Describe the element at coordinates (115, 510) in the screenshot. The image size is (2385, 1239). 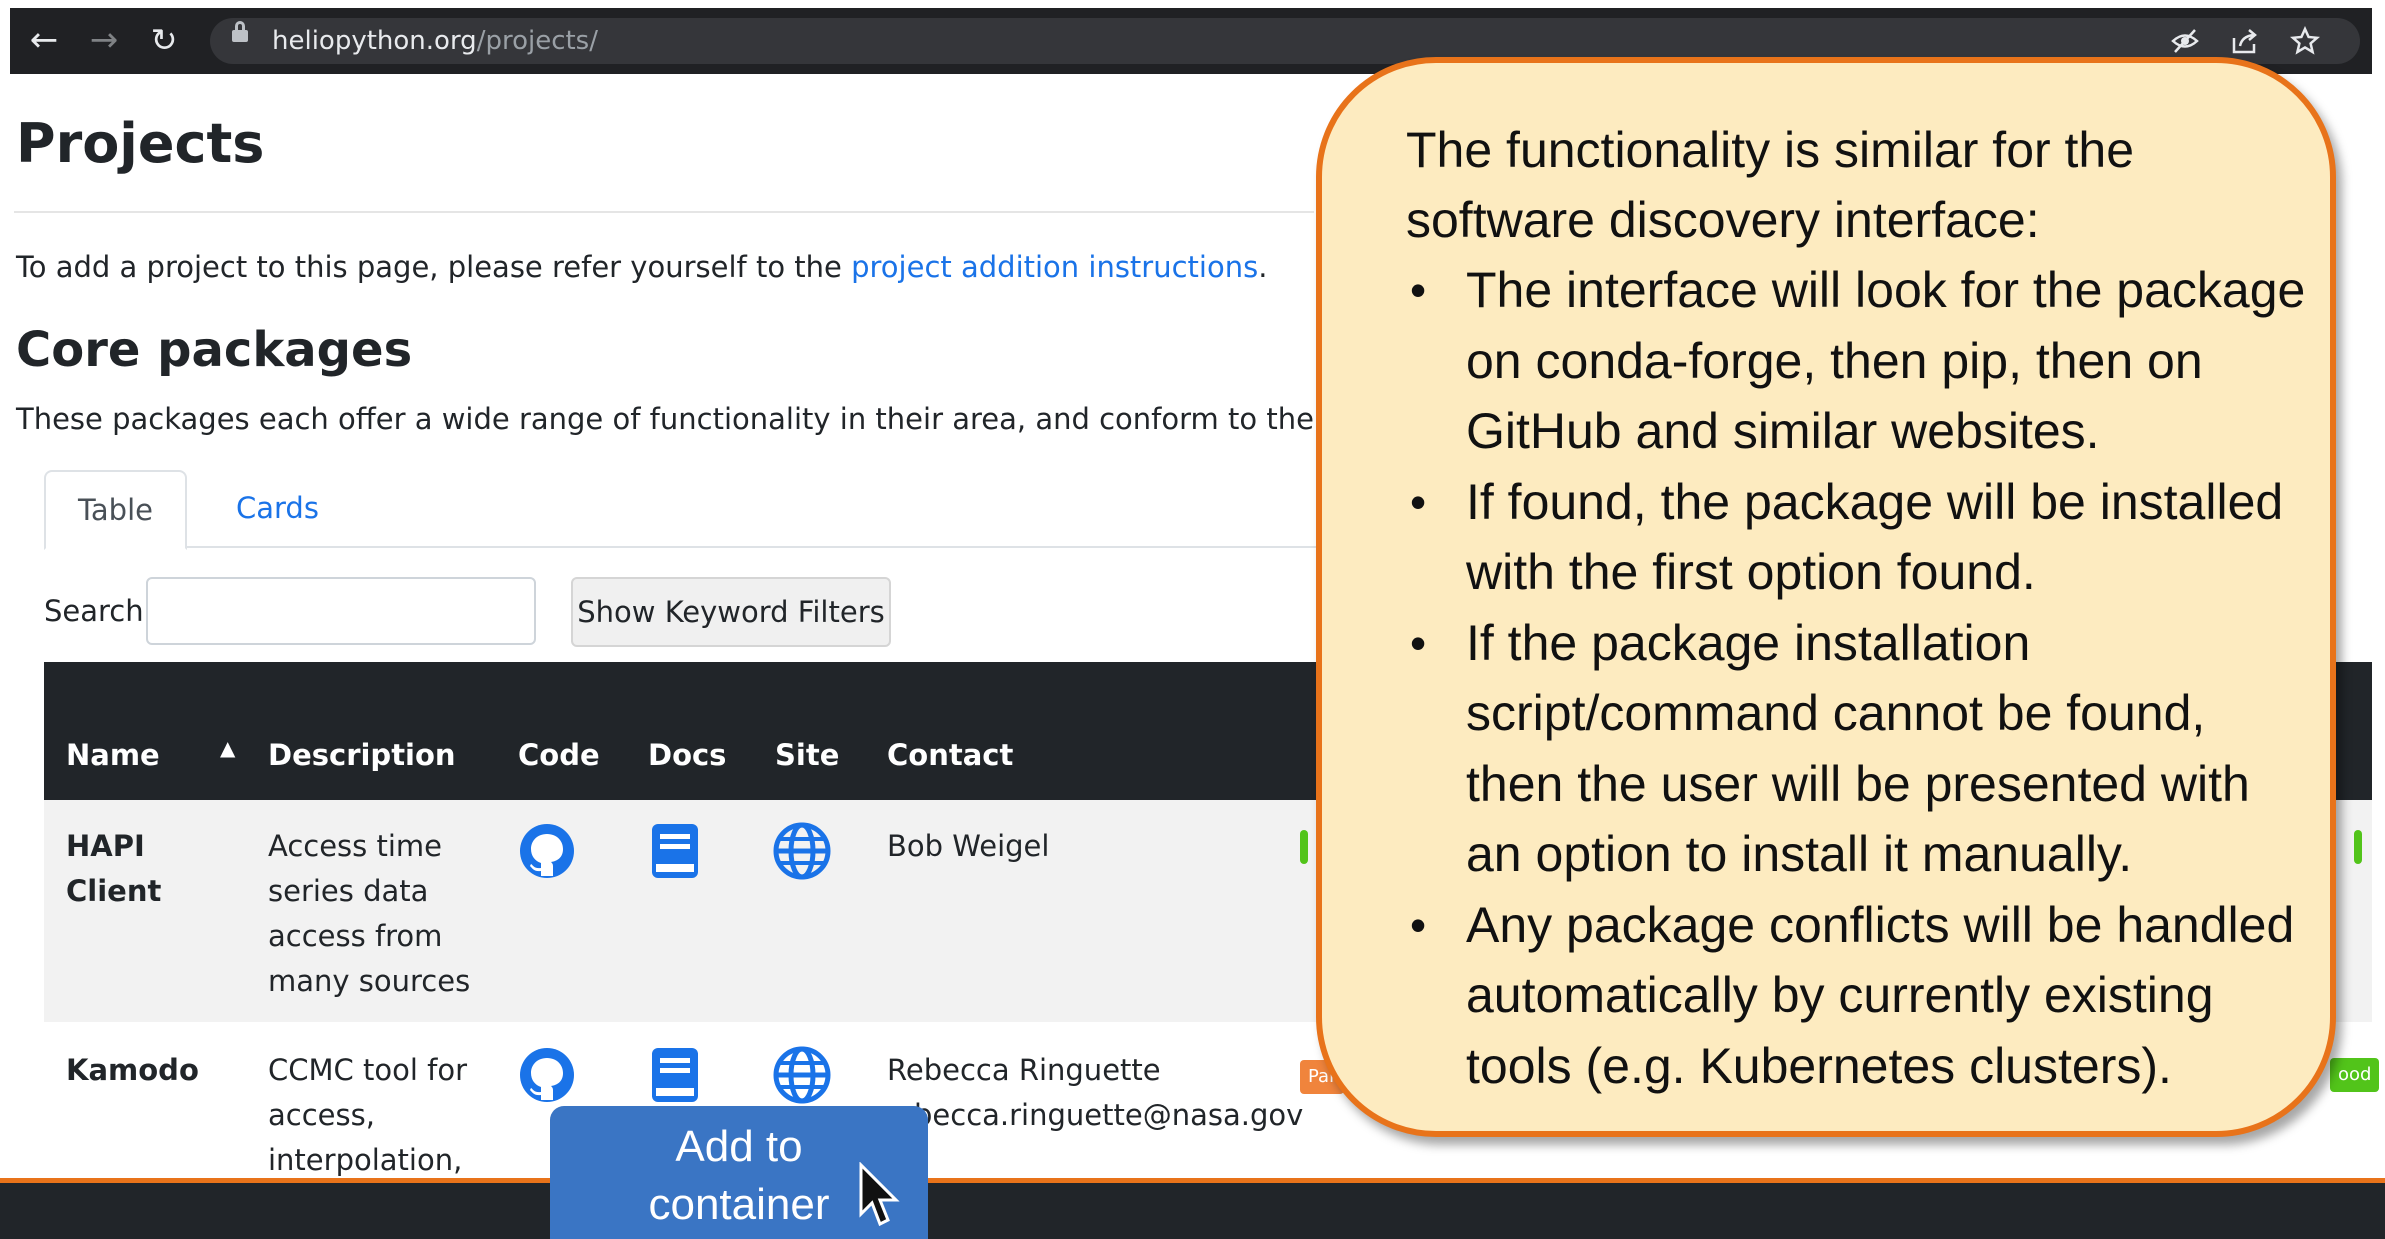
I see `tab-table: Table` at that location.